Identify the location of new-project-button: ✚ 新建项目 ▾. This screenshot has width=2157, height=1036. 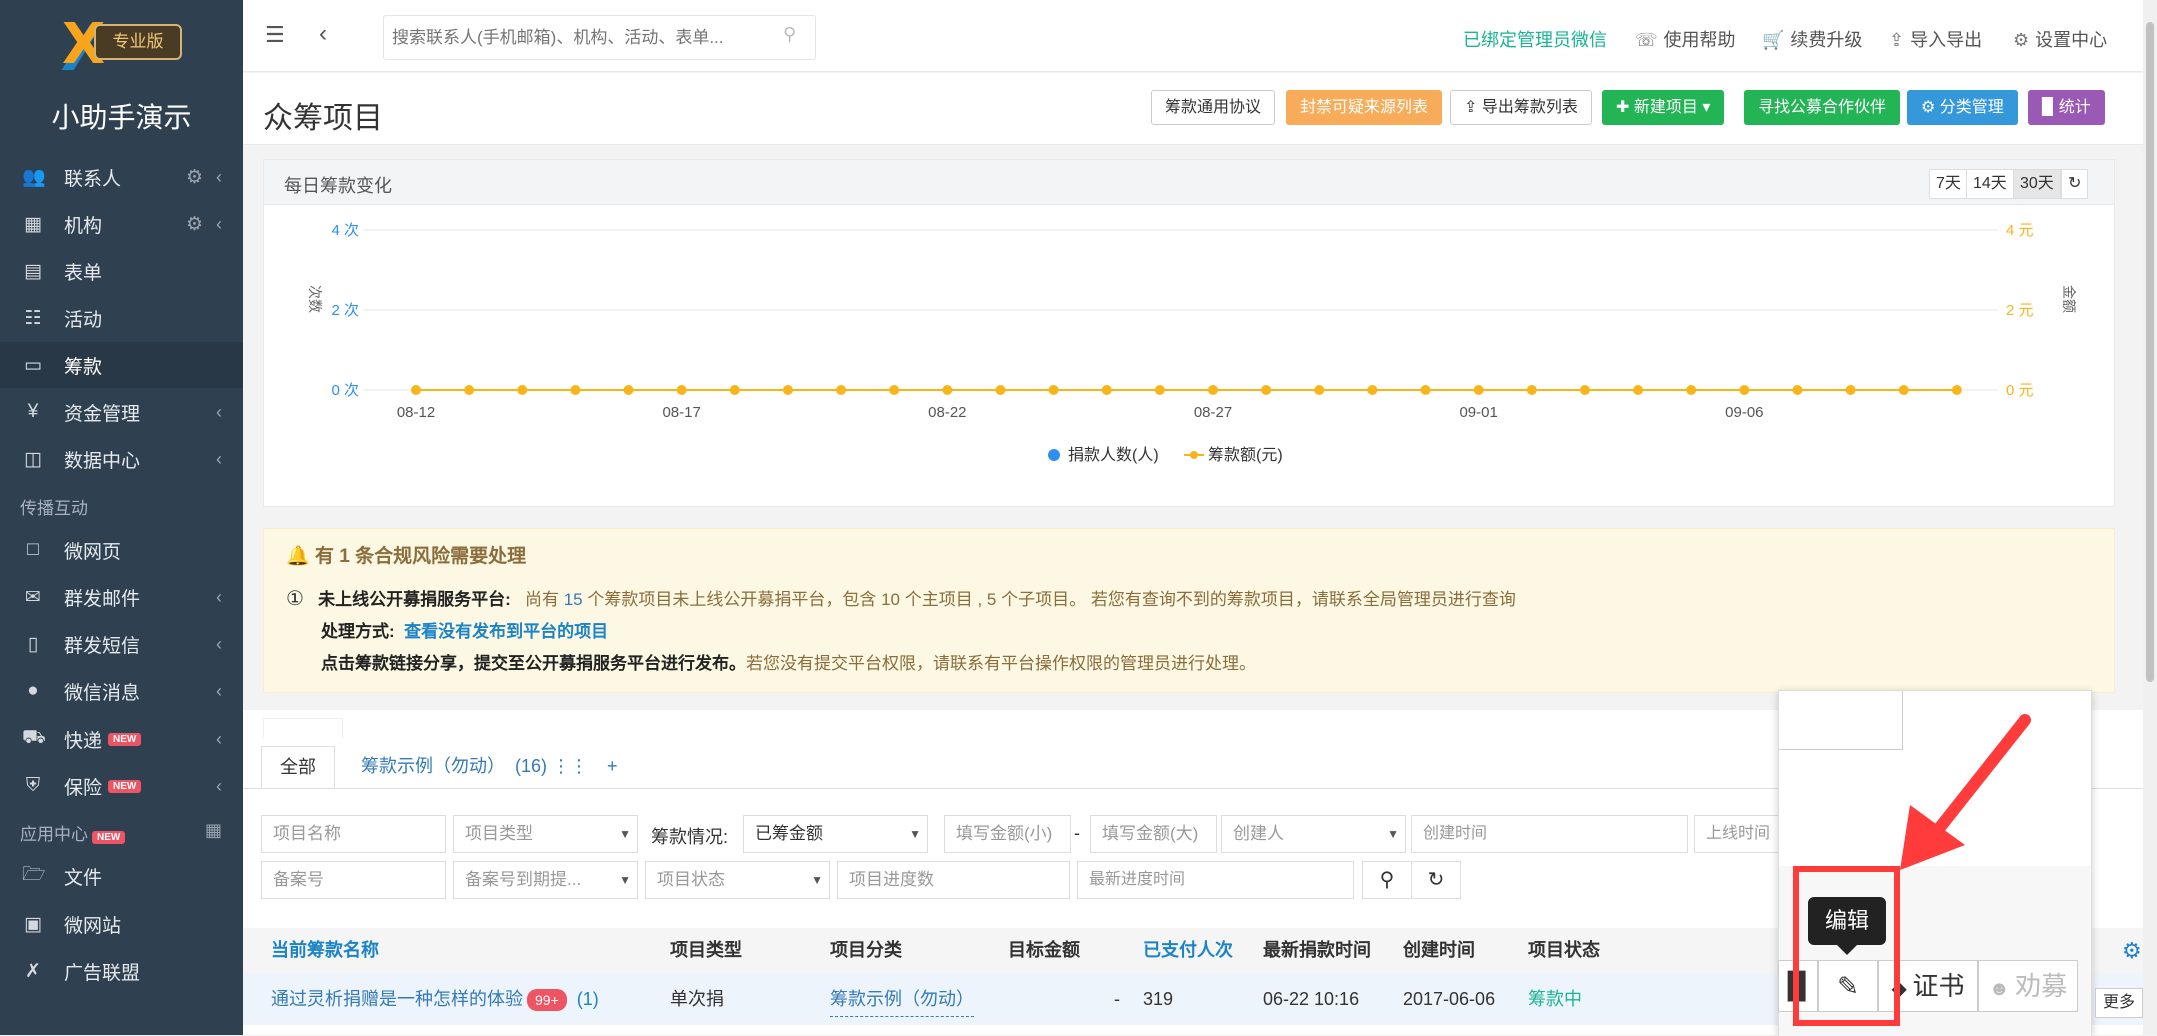
(1663, 107).